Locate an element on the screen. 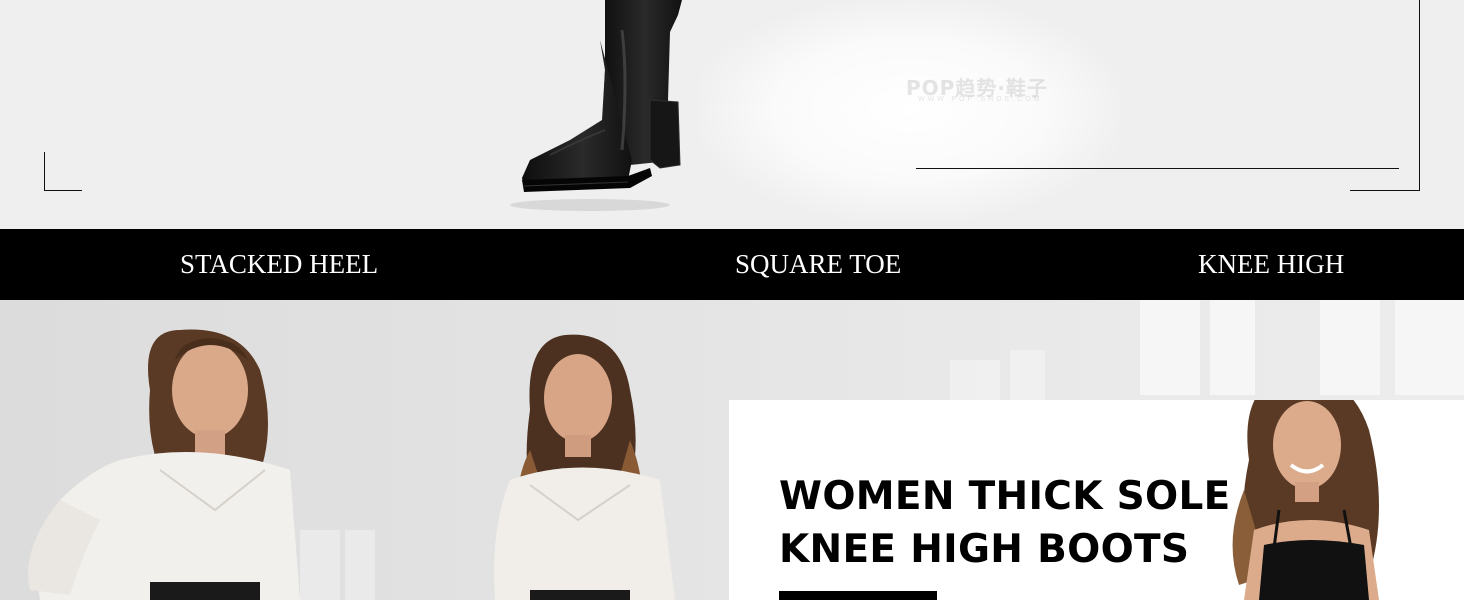 The width and height of the screenshot is (1464, 600). headline-line-1: WOMEN THICK SOLE is located at coordinates (1005, 496).